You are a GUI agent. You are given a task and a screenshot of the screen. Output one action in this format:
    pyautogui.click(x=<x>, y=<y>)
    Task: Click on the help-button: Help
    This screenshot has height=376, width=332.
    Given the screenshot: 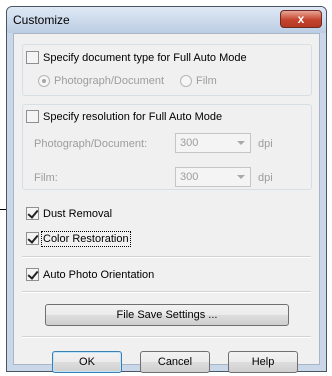 What is the action you would take?
    pyautogui.click(x=263, y=362)
    